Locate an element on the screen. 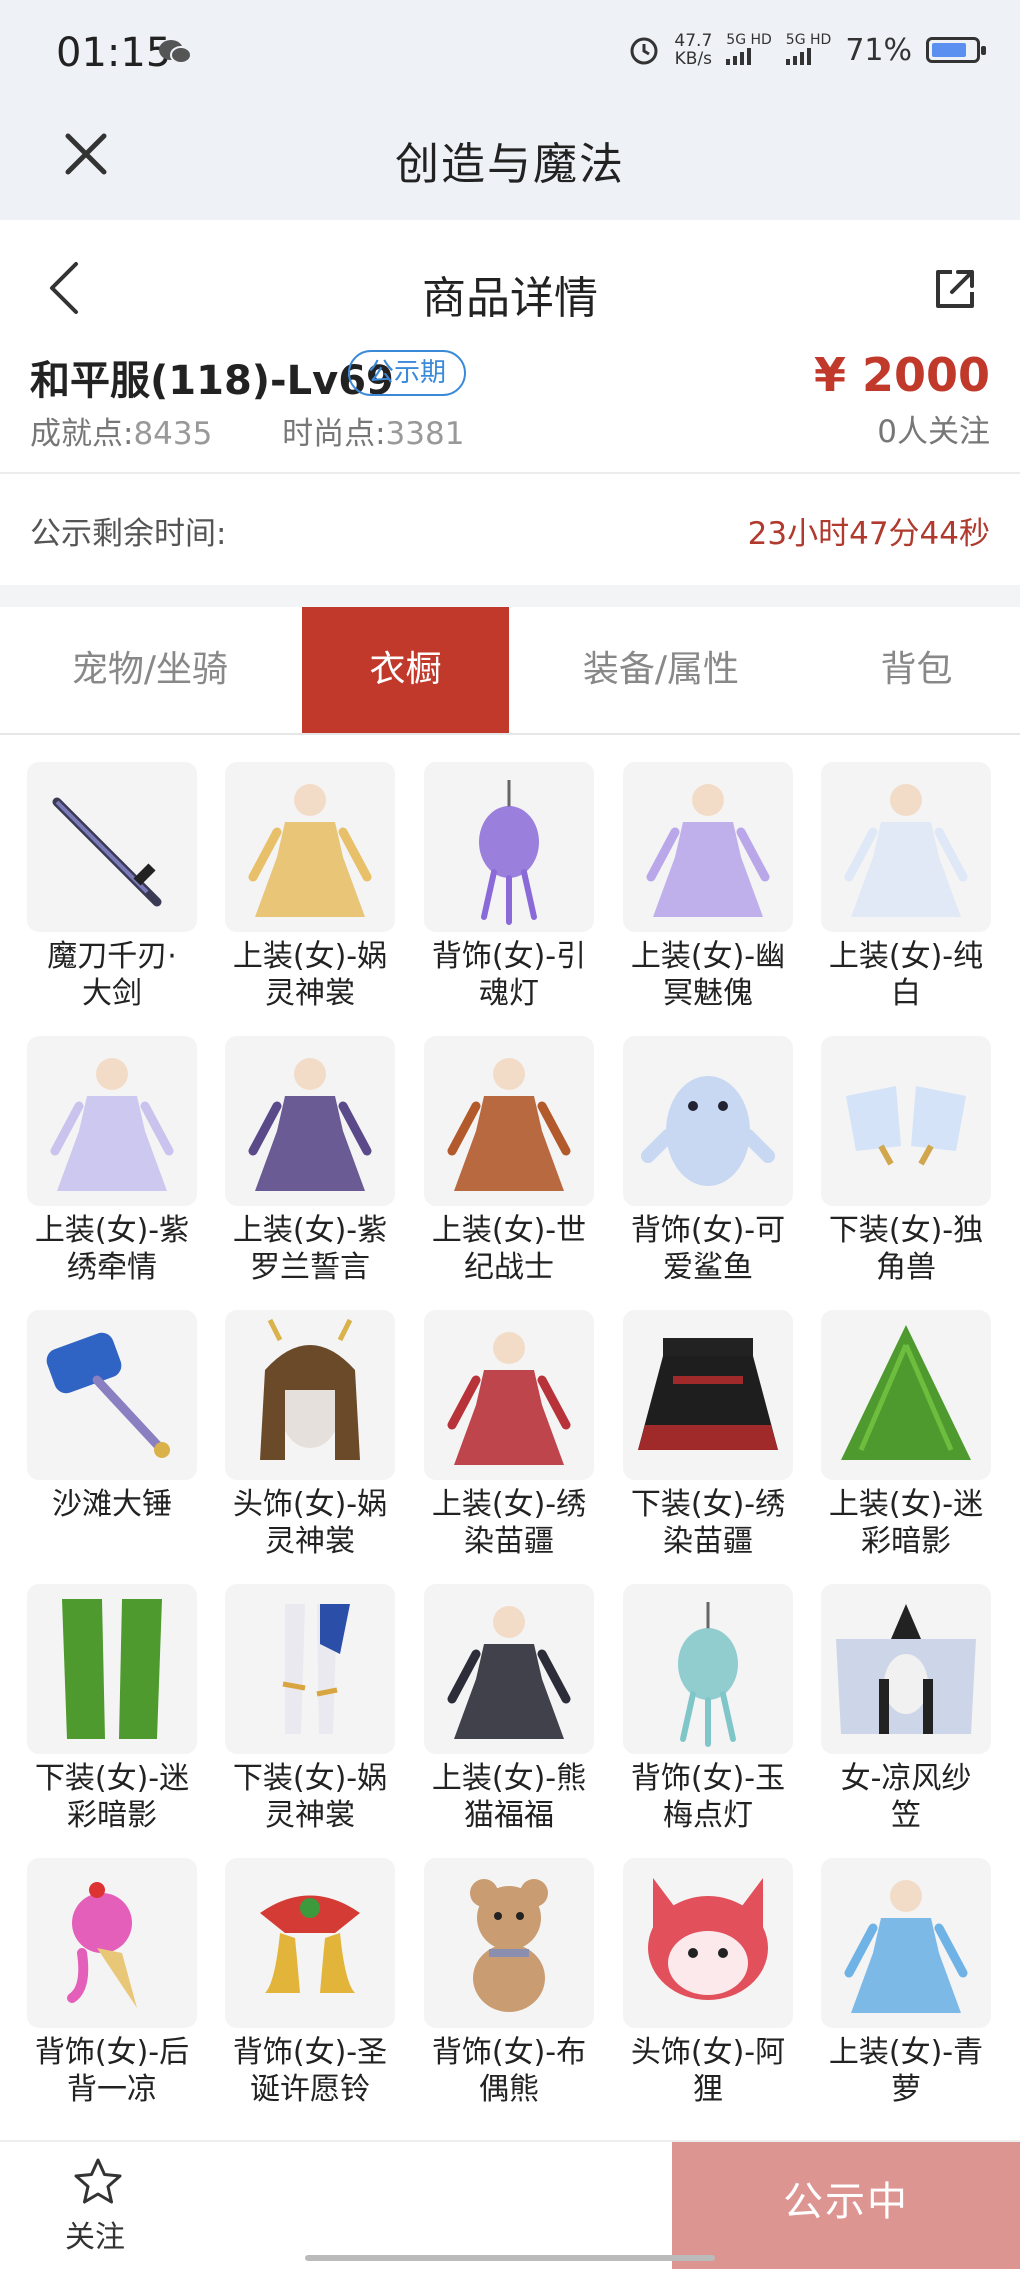 This screenshot has height=2269, width=1020. wardrobe-item: 女-凉风纱笠 is located at coordinates (906, 1709).